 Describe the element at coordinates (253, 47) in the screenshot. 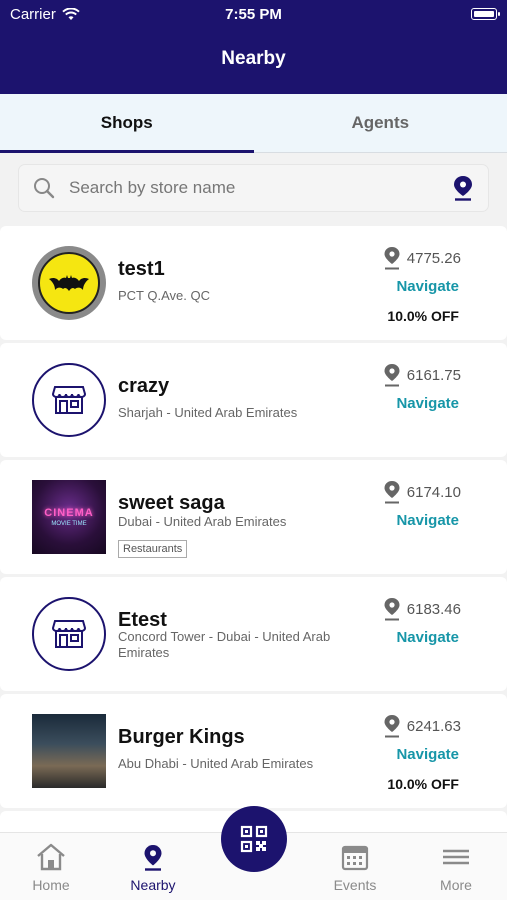

I see `app-header: Carrier 7:55 PM Nearby` at that location.